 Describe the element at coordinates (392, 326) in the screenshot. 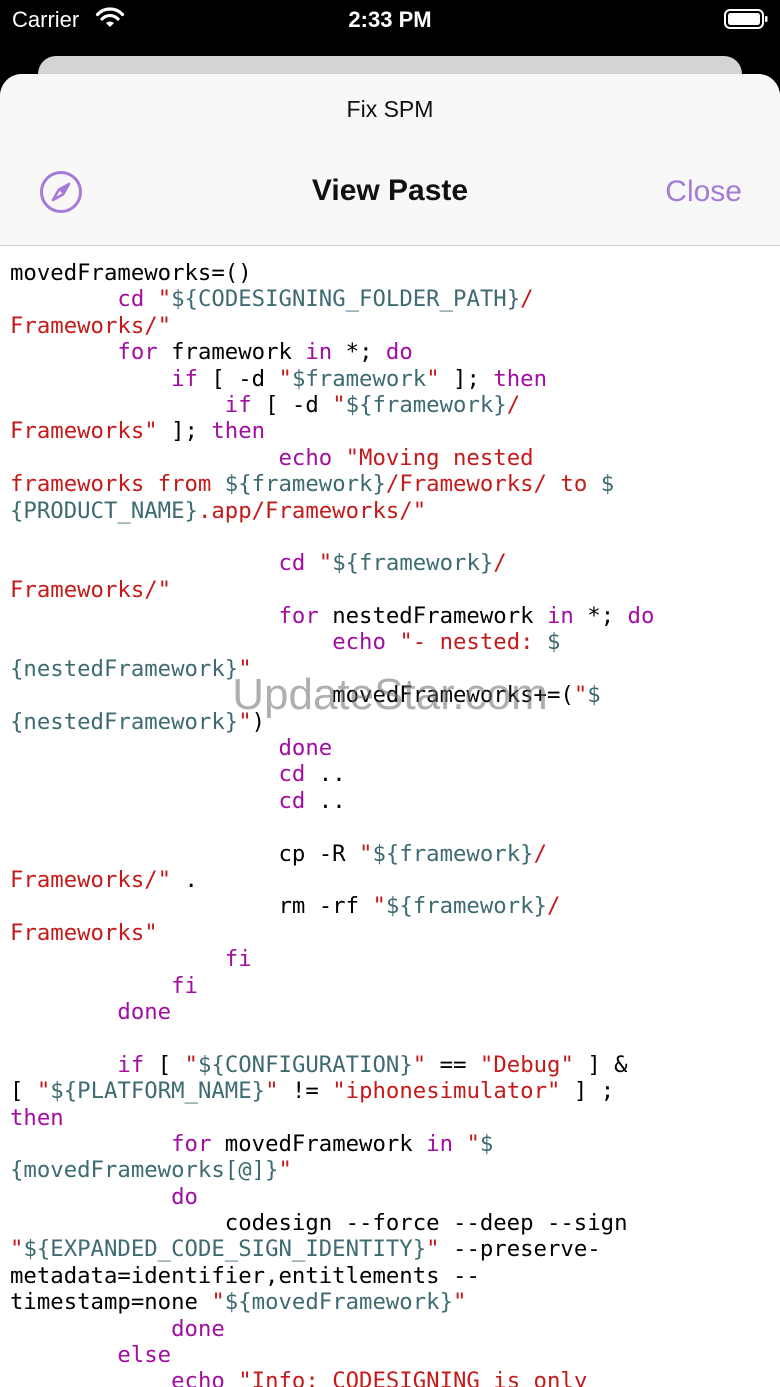

I see `code-line: Frameworks/"` at that location.